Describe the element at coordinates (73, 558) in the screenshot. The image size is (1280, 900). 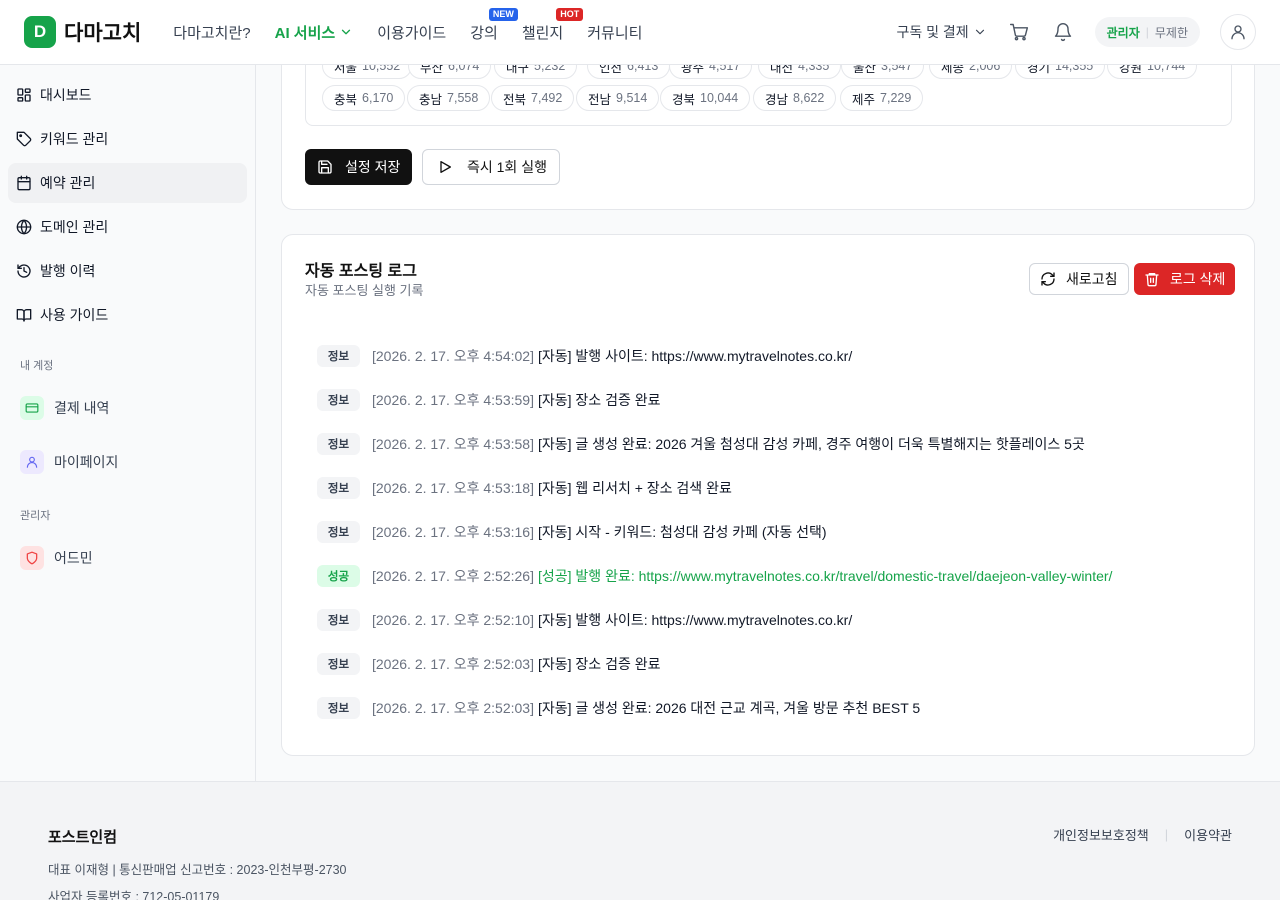
I see `sidebar-item-label: 어드민` at that location.